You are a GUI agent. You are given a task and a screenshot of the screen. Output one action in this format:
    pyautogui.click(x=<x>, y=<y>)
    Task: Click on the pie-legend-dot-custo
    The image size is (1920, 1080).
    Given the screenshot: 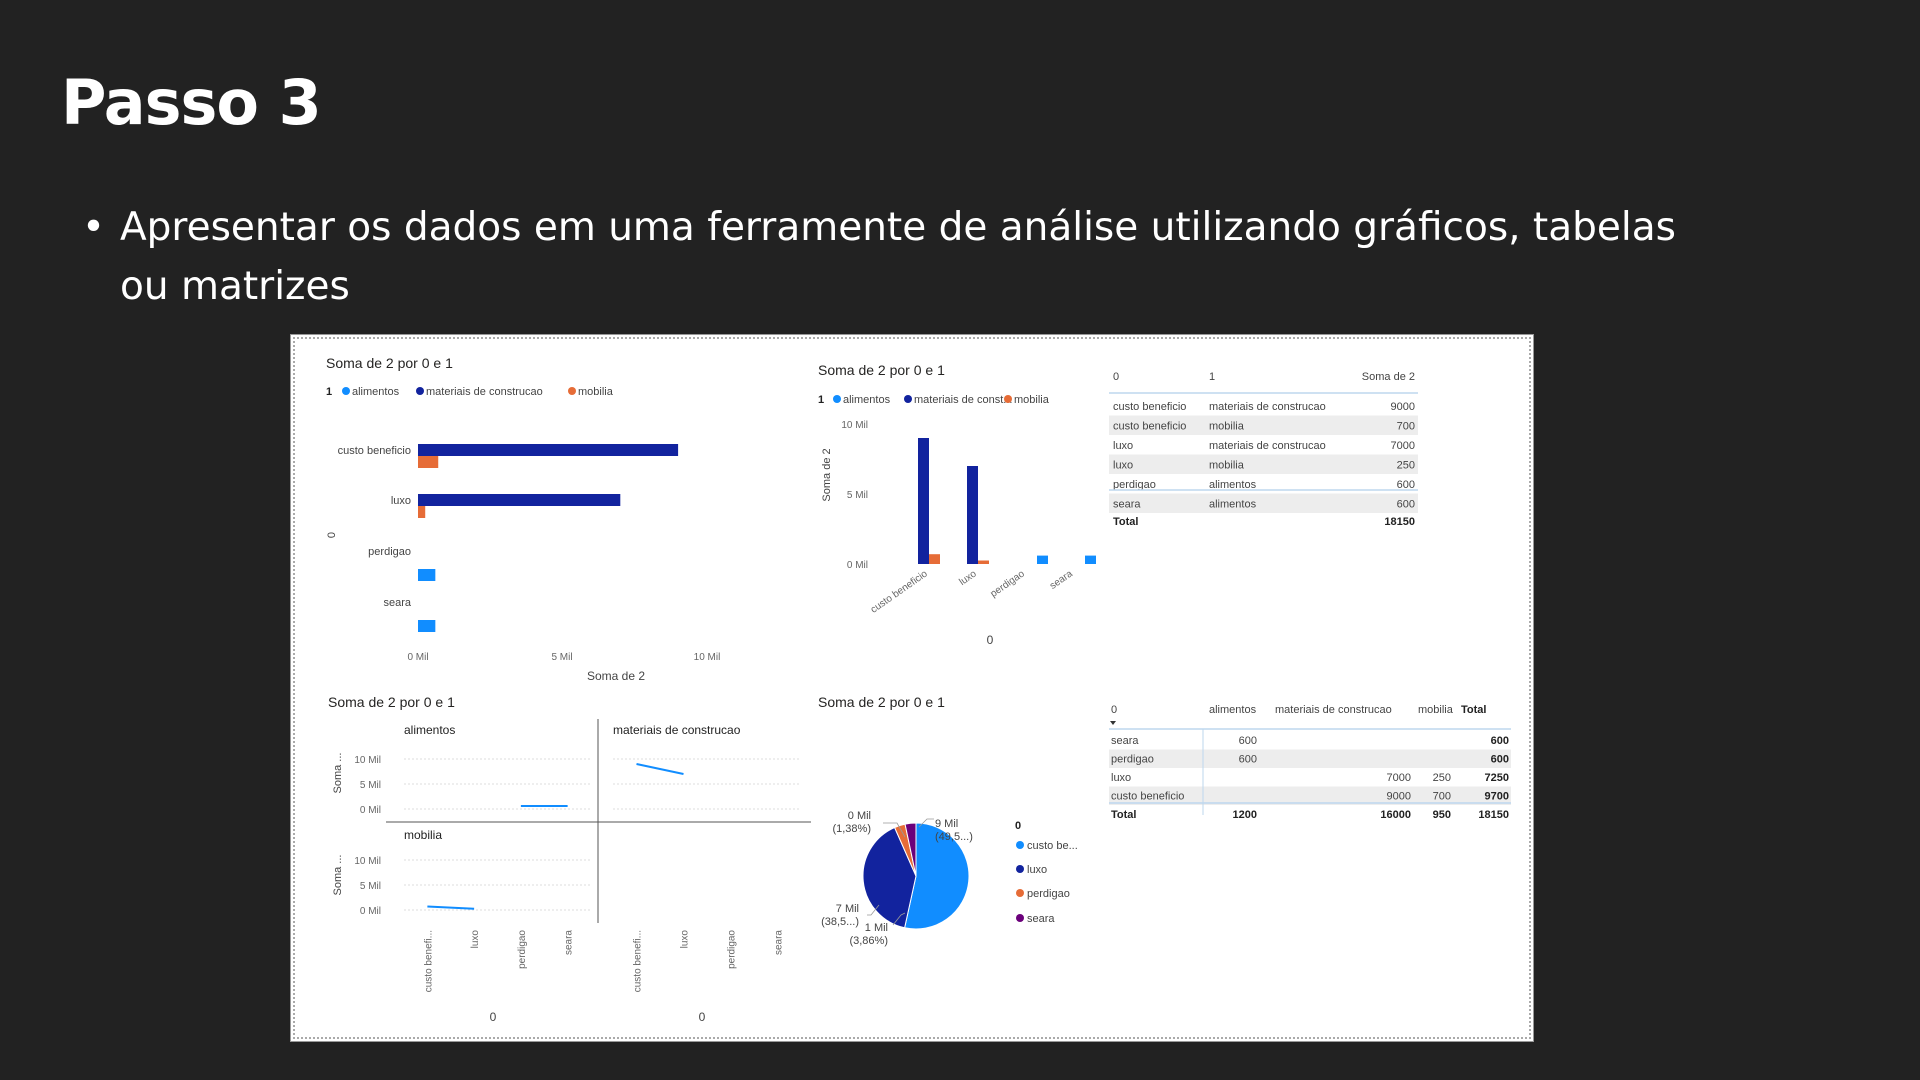 What is the action you would take?
    pyautogui.click(x=1020, y=845)
    